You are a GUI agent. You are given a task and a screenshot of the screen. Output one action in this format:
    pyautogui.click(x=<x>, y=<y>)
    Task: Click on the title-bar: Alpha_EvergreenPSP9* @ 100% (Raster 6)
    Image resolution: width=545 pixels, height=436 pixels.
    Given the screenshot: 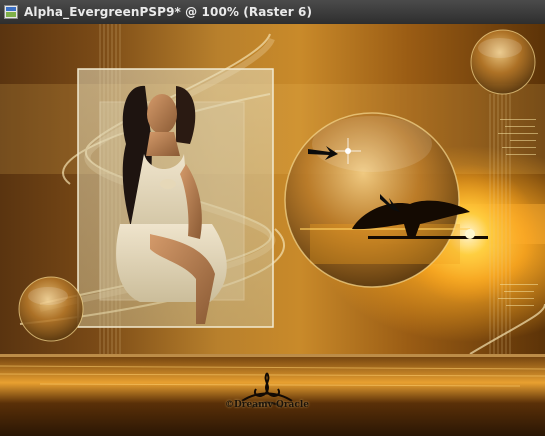 What is the action you would take?
    pyautogui.click(x=272, y=12)
    